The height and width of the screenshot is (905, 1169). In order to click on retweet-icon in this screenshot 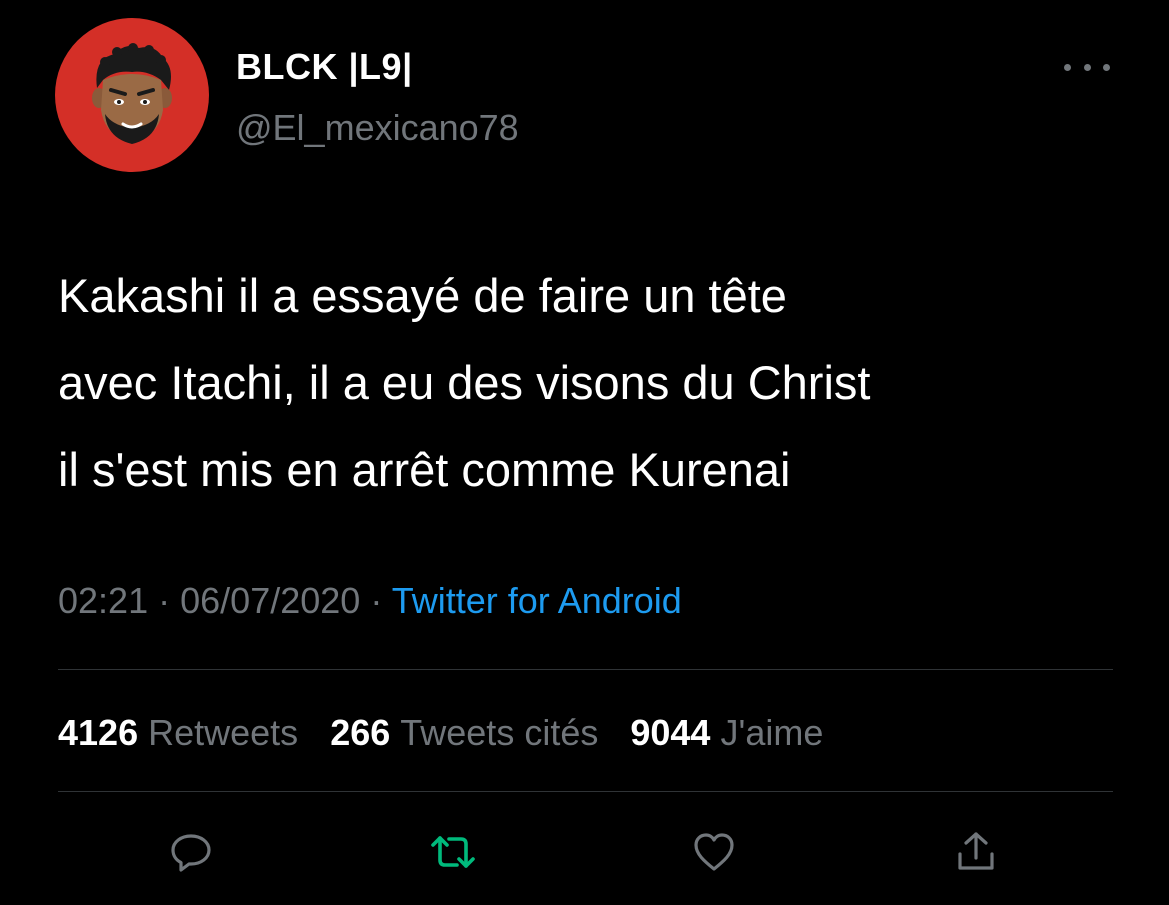, I will do `click(453, 852)`.